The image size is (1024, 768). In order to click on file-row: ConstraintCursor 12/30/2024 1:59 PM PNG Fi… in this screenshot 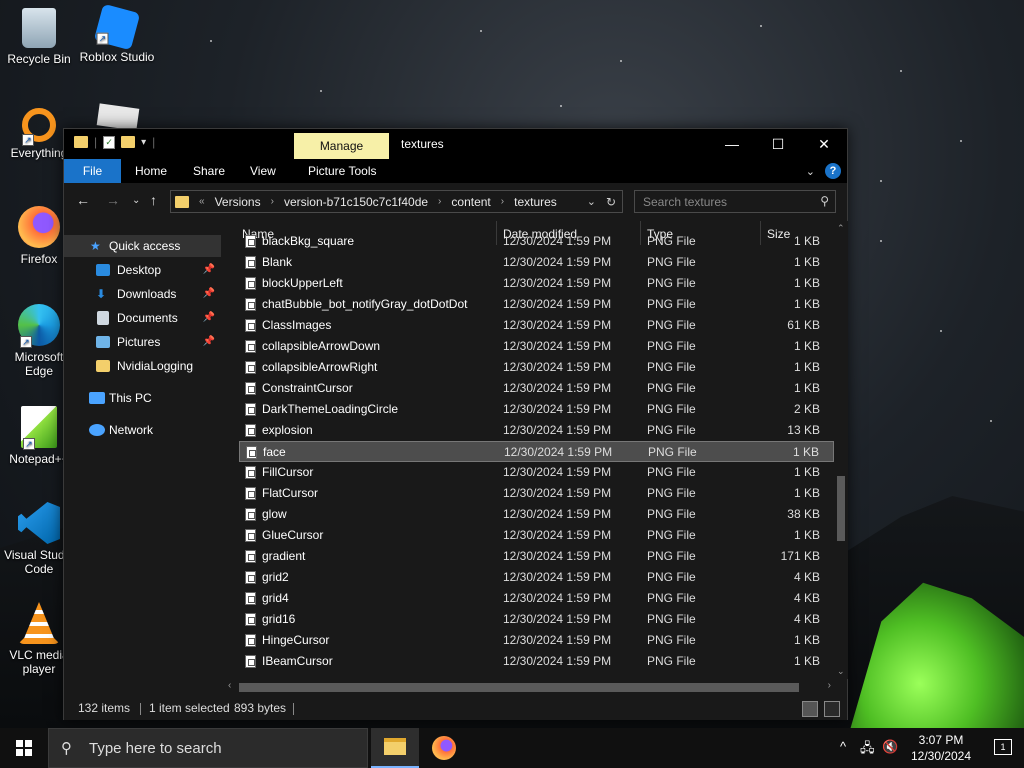, I will do `click(536, 388)`.